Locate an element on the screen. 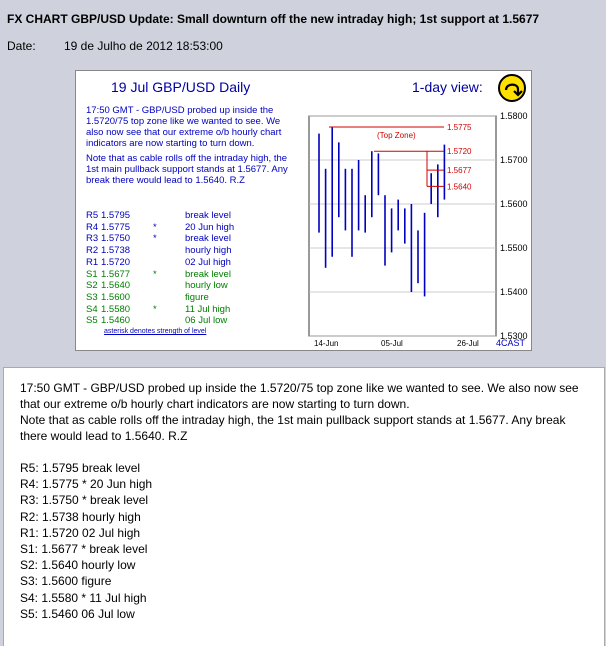  body-level-row: S1: 1.5677 * break level is located at coordinates (84, 549).